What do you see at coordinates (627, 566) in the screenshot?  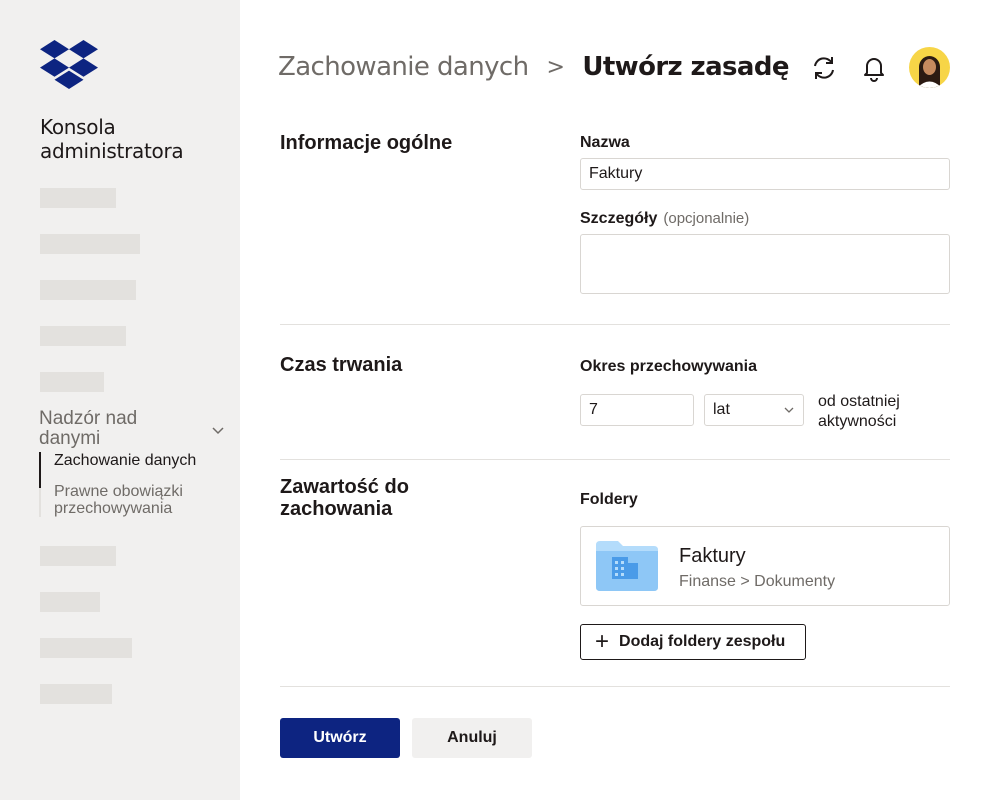 I see `folder-icon` at bounding box center [627, 566].